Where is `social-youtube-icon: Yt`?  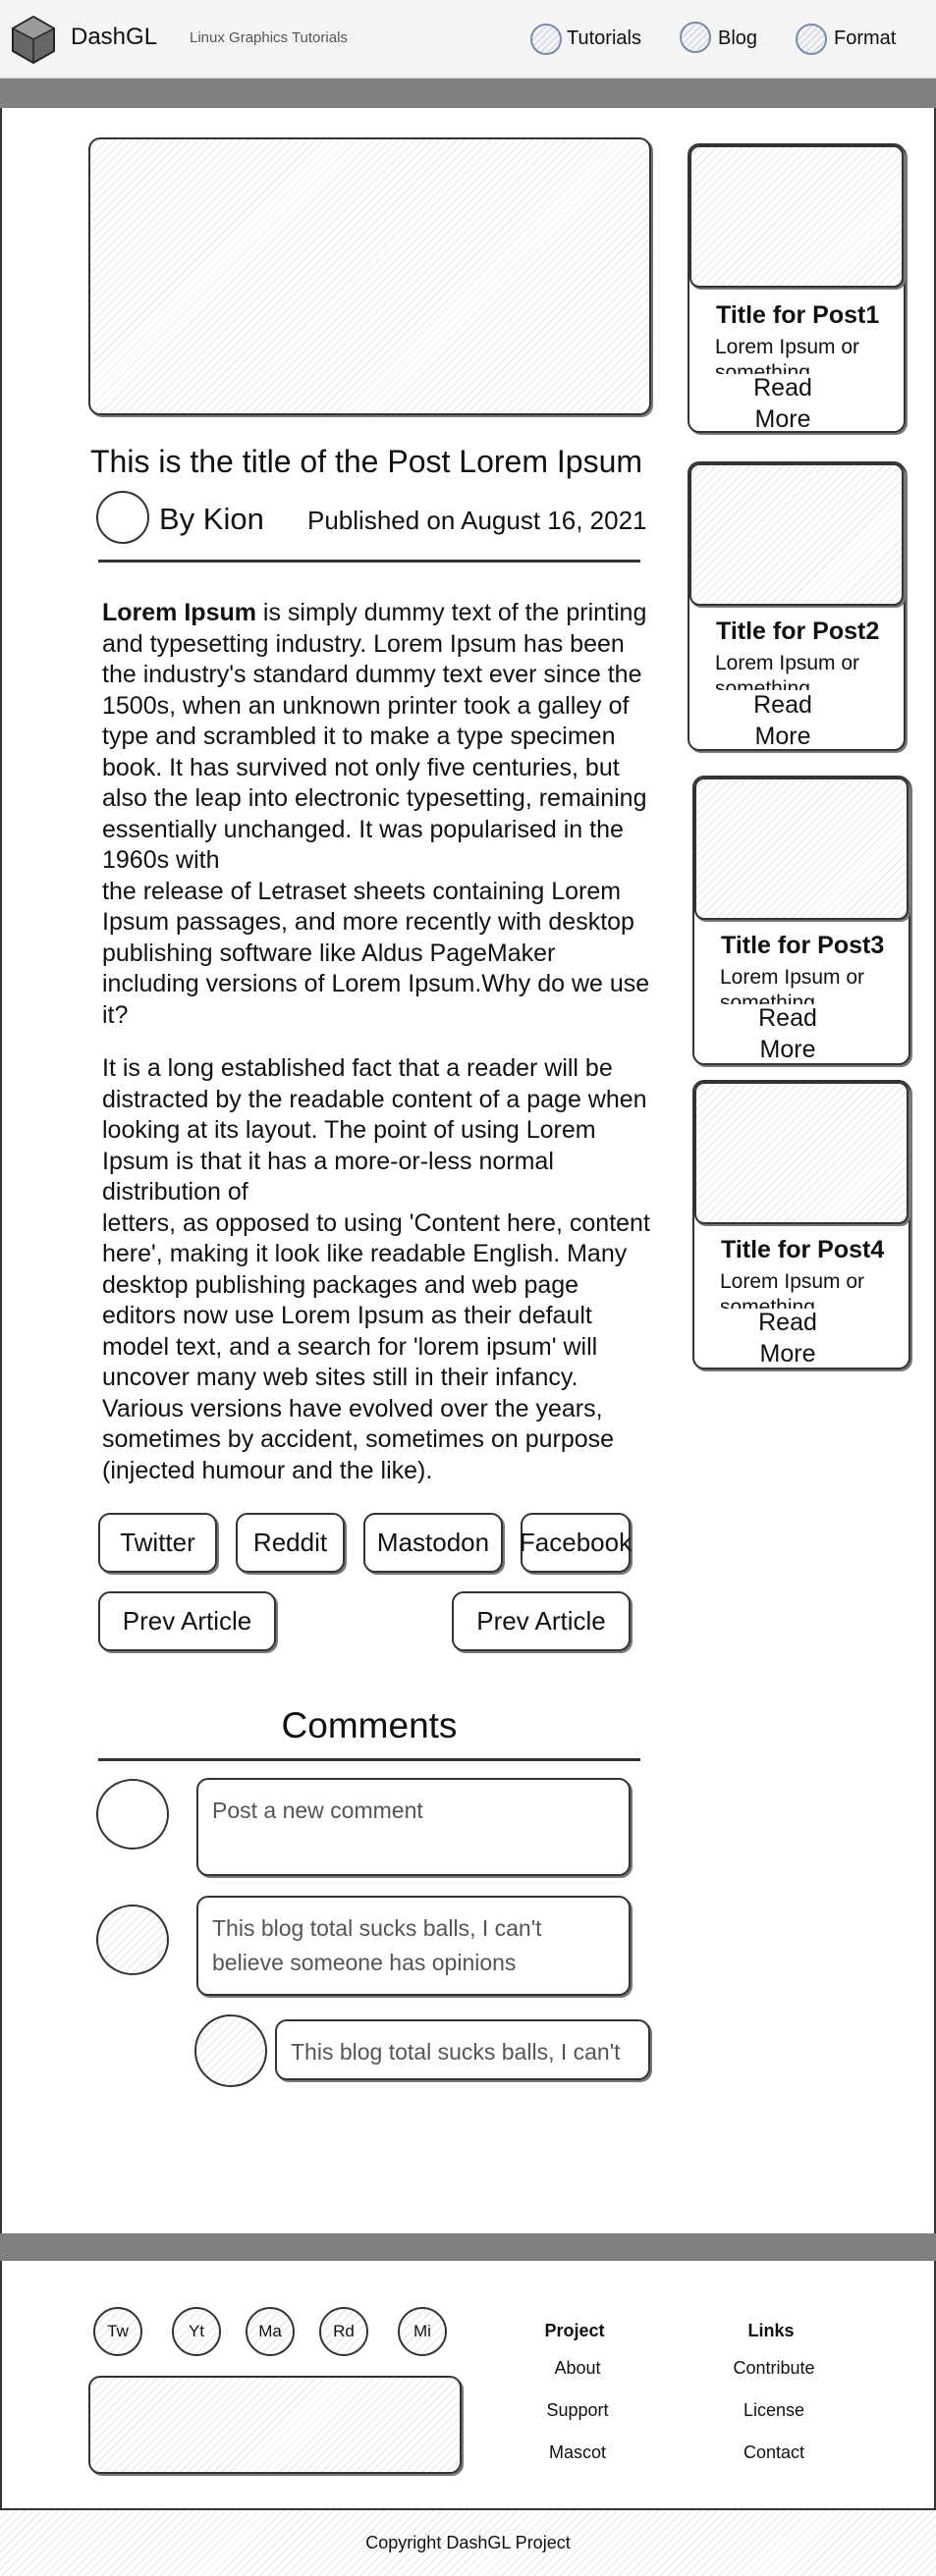 social-youtube-icon: Yt is located at coordinates (196, 2331).